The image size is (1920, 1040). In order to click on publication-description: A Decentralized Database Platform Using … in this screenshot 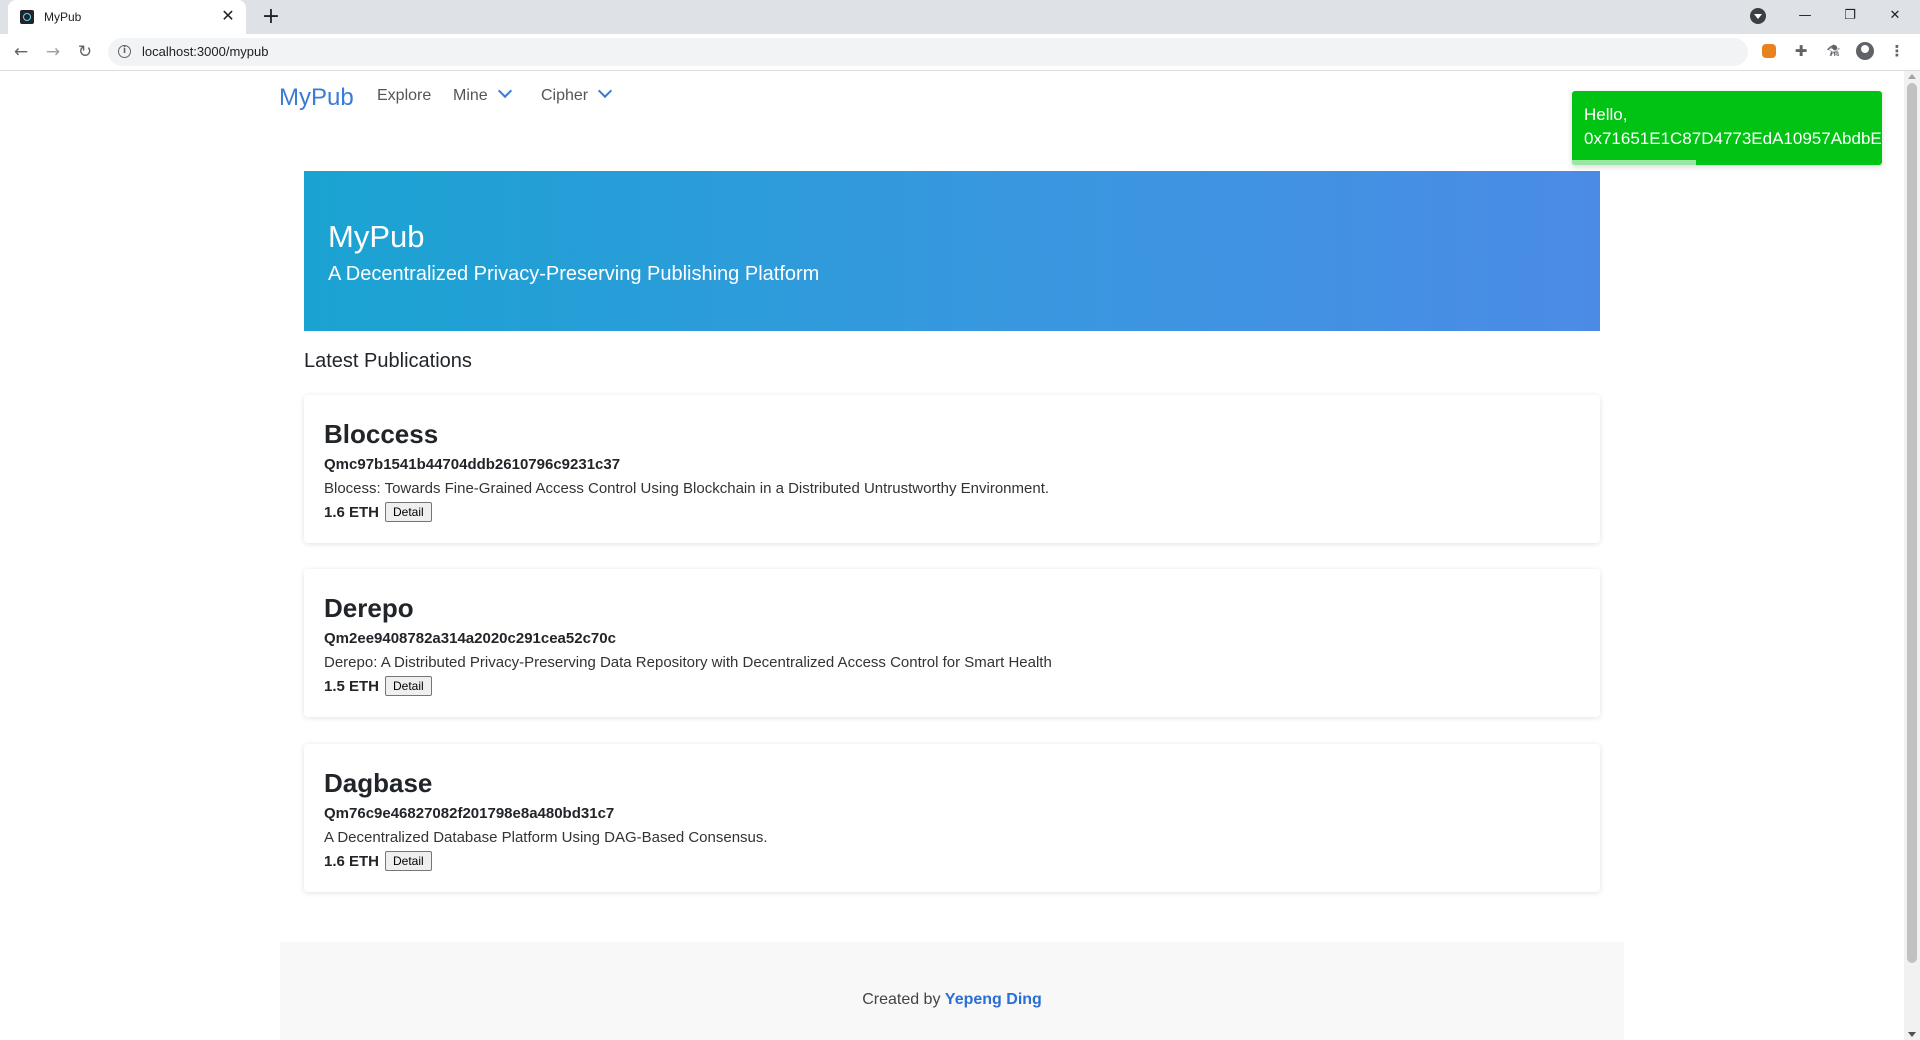, I will do `click(546, 837)`.